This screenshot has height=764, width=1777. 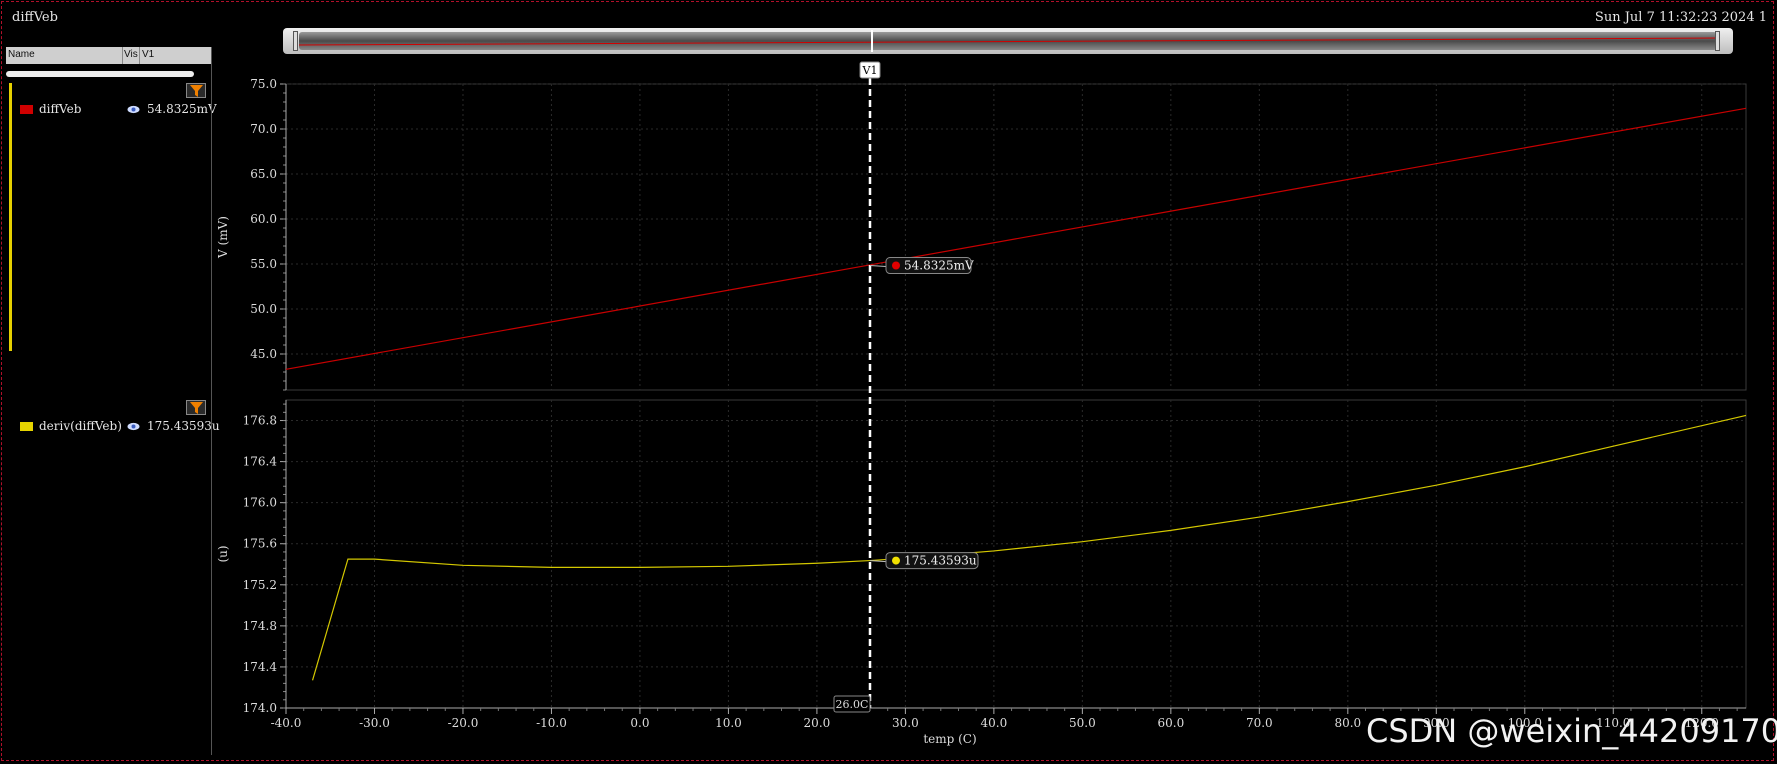 What do you see at coordinates (639, 723) in the screenshot?
I see `x-tick-label: 0.0` at bounding box center [639, 723].